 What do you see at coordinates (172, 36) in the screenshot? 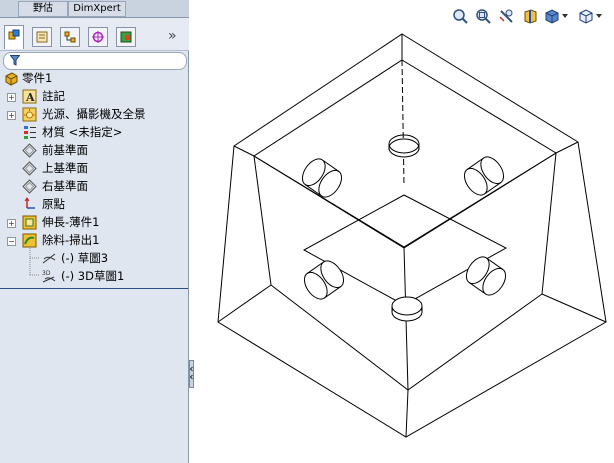
I see `more-tabs-chevron-icon: »` at bounding box center [172, 36].